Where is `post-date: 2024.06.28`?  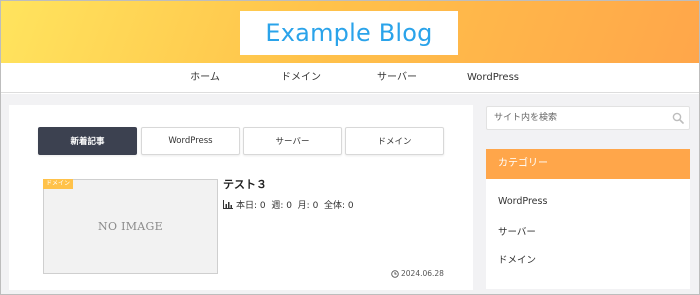
post-date: 2024.06.28 is located at coordinates (417, 273).